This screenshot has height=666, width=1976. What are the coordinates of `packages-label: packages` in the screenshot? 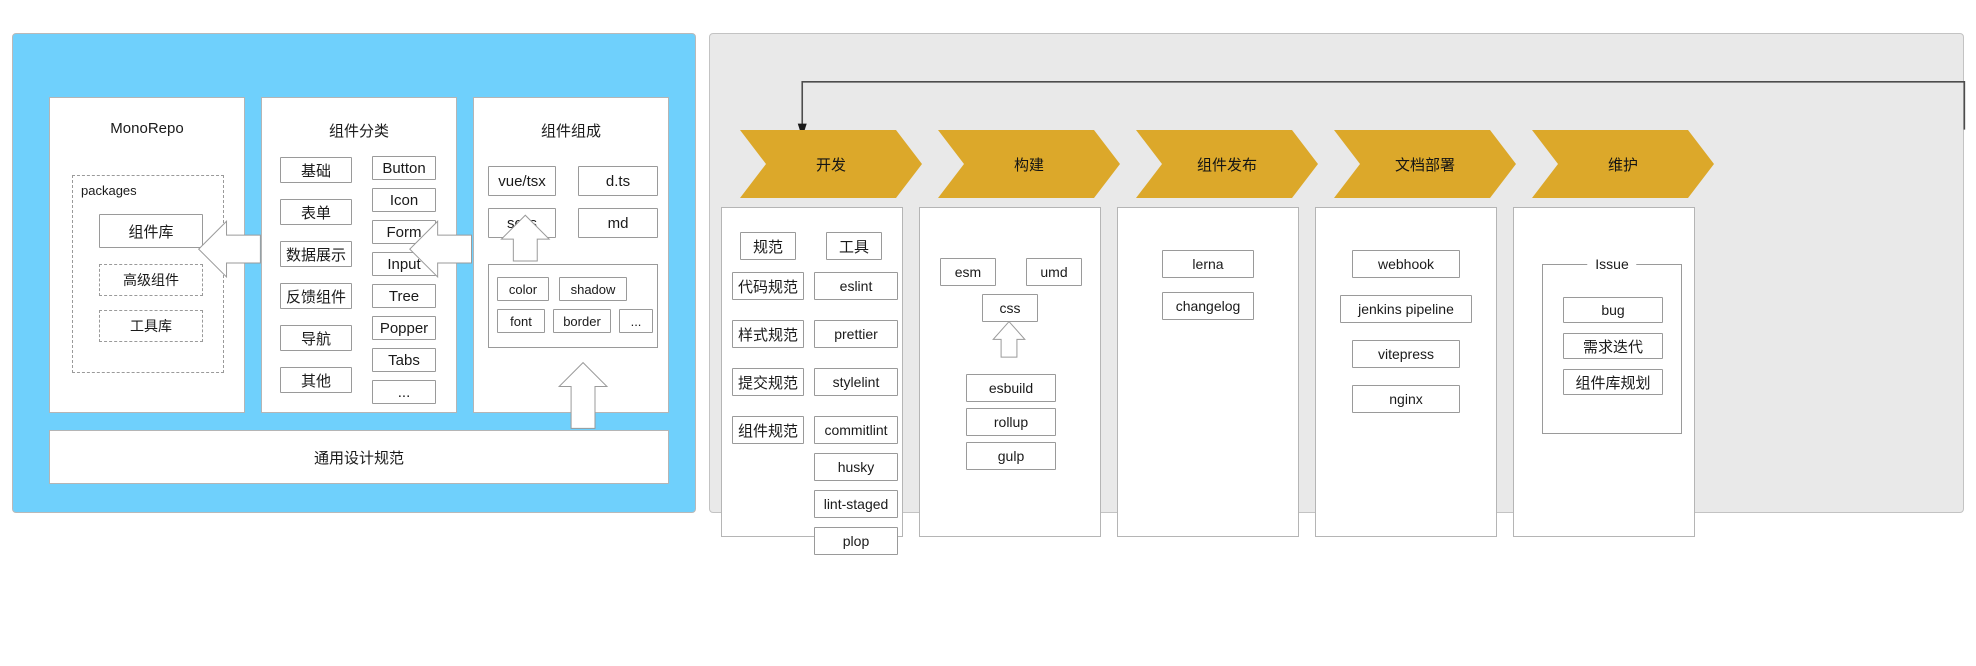 It's located at (109, 190).